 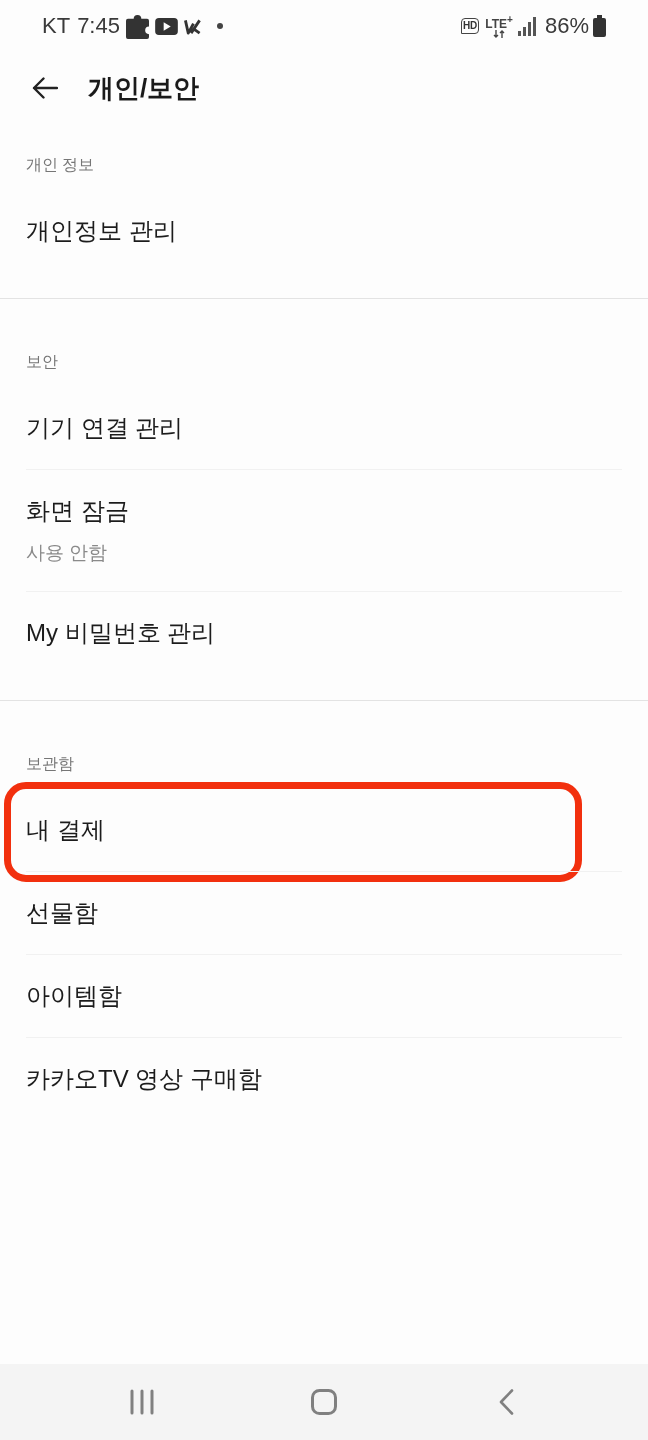 What do you see at coordinates (98, 26) in the screenshot?
I see `clock-time: 7:45` at bounding box center [98, 26].